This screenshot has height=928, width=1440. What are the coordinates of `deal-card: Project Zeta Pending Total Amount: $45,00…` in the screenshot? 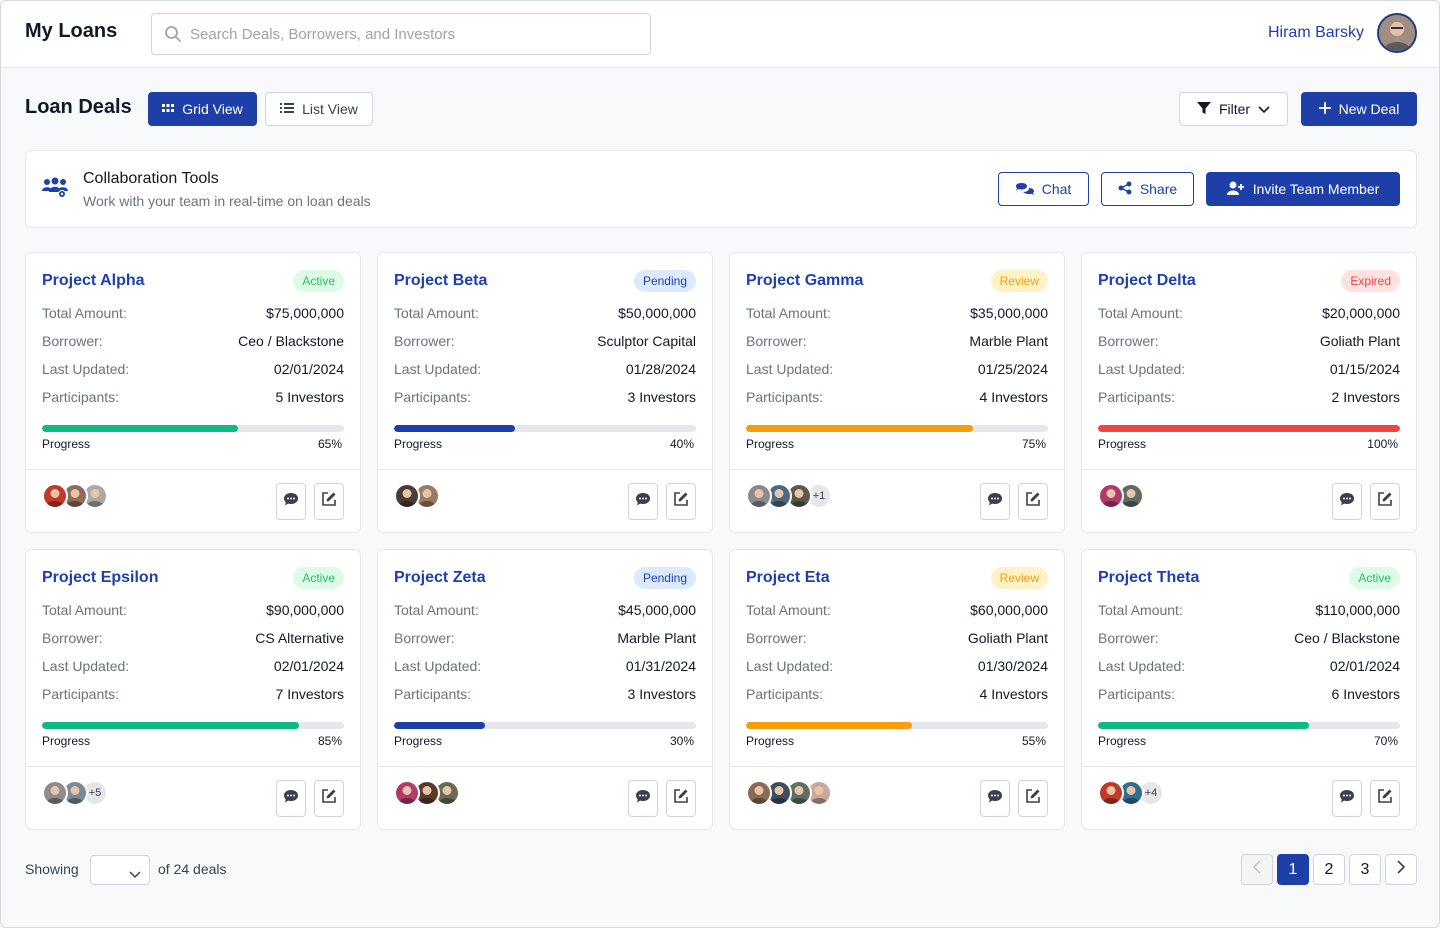 It's located at (545, 689).